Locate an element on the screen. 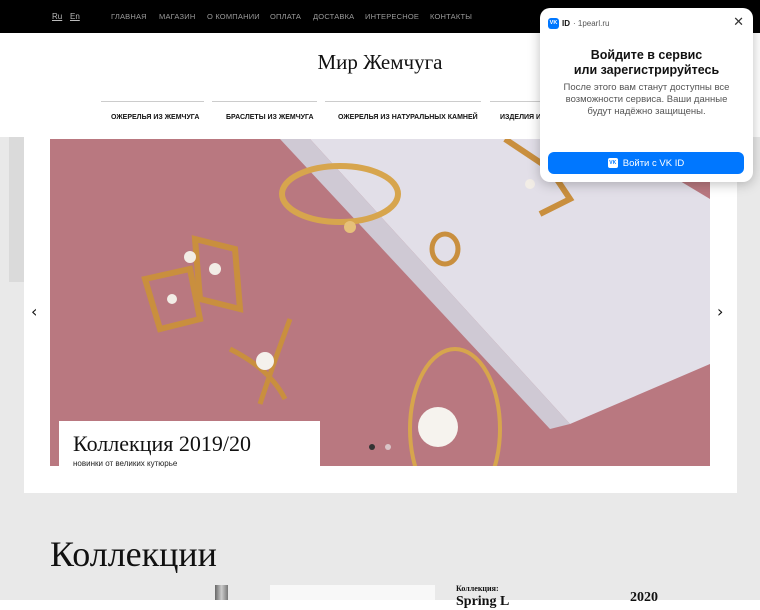  popup-title: Войдите в сервис или зарегистрируйтесь is located at coordinates (646, 63).